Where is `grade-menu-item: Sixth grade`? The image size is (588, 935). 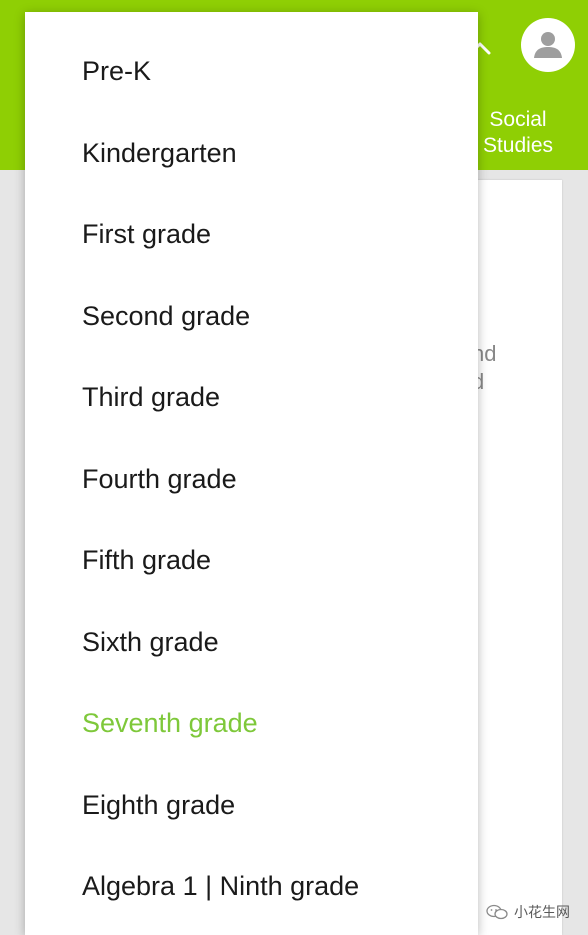
grade-menu-item: Sixth grade is located at coordinates (150, 642).